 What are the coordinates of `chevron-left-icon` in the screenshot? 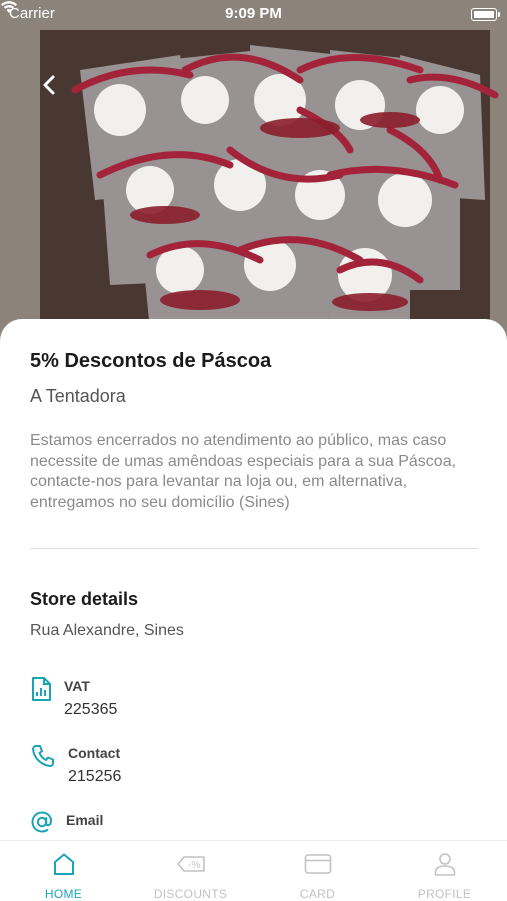 It's located at (49, 85).